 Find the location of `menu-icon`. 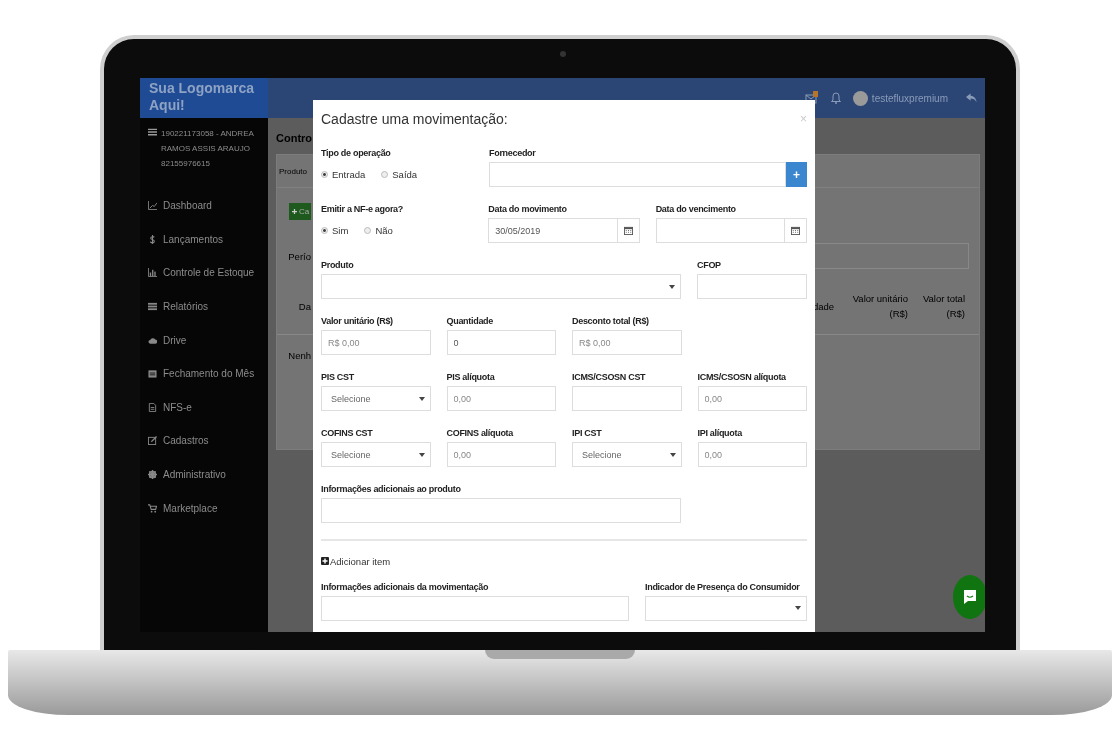

menu-icon is located at coordinates (152, 132).